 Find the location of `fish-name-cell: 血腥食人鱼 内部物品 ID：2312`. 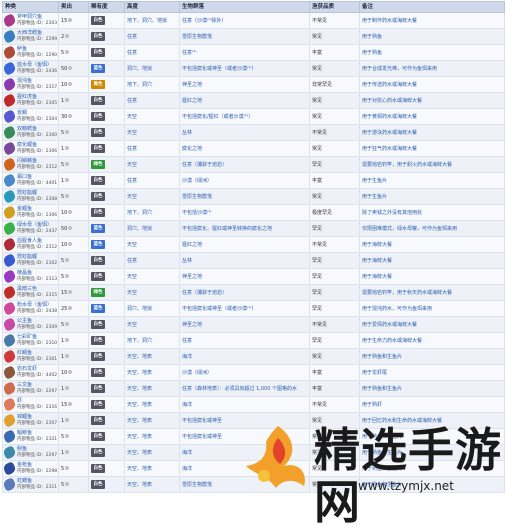

fish-name-cell: 血腥食人鱼 内部物品 ID：2312 is located at coordinates (30, 244).